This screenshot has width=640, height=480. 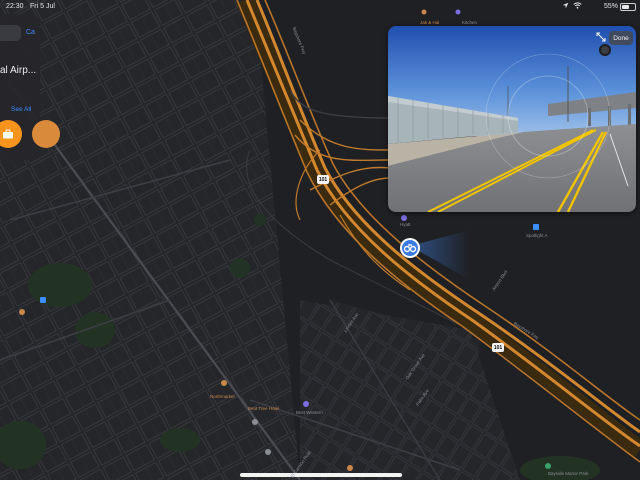 What do you see at coordinates (537, 235) in the screenshot?
I see `poi-label: Spotlight A` at bounding box center [537, 235].